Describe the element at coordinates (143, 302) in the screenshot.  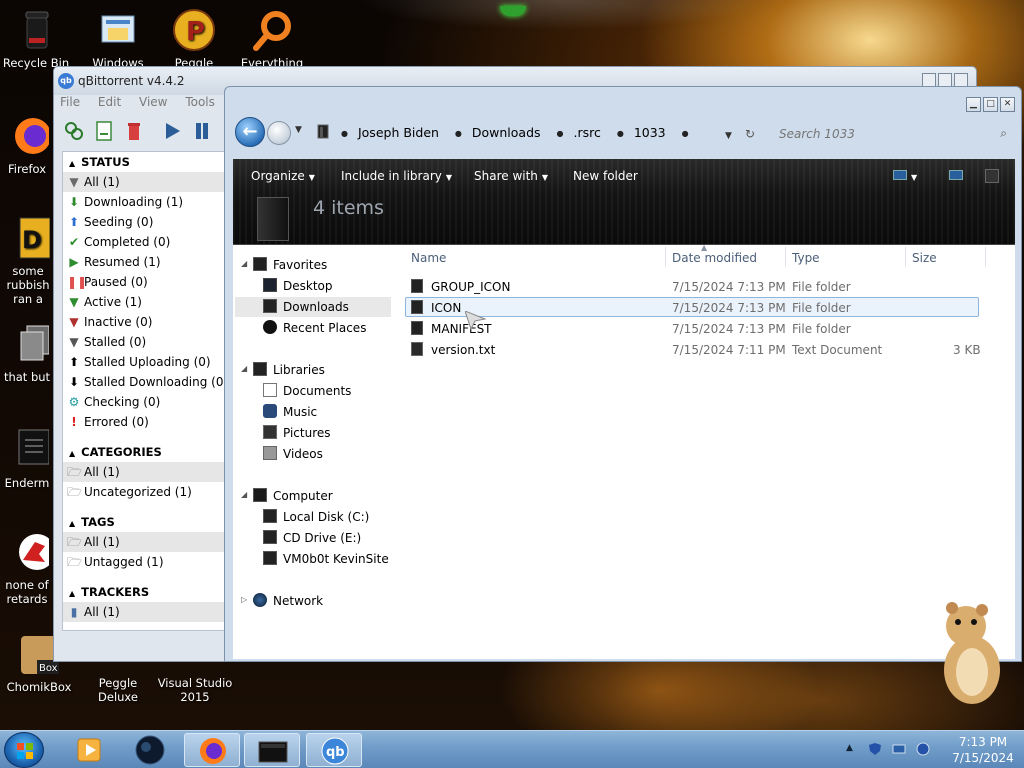
I see `filter-active: ▼ Active (1)` at that location.